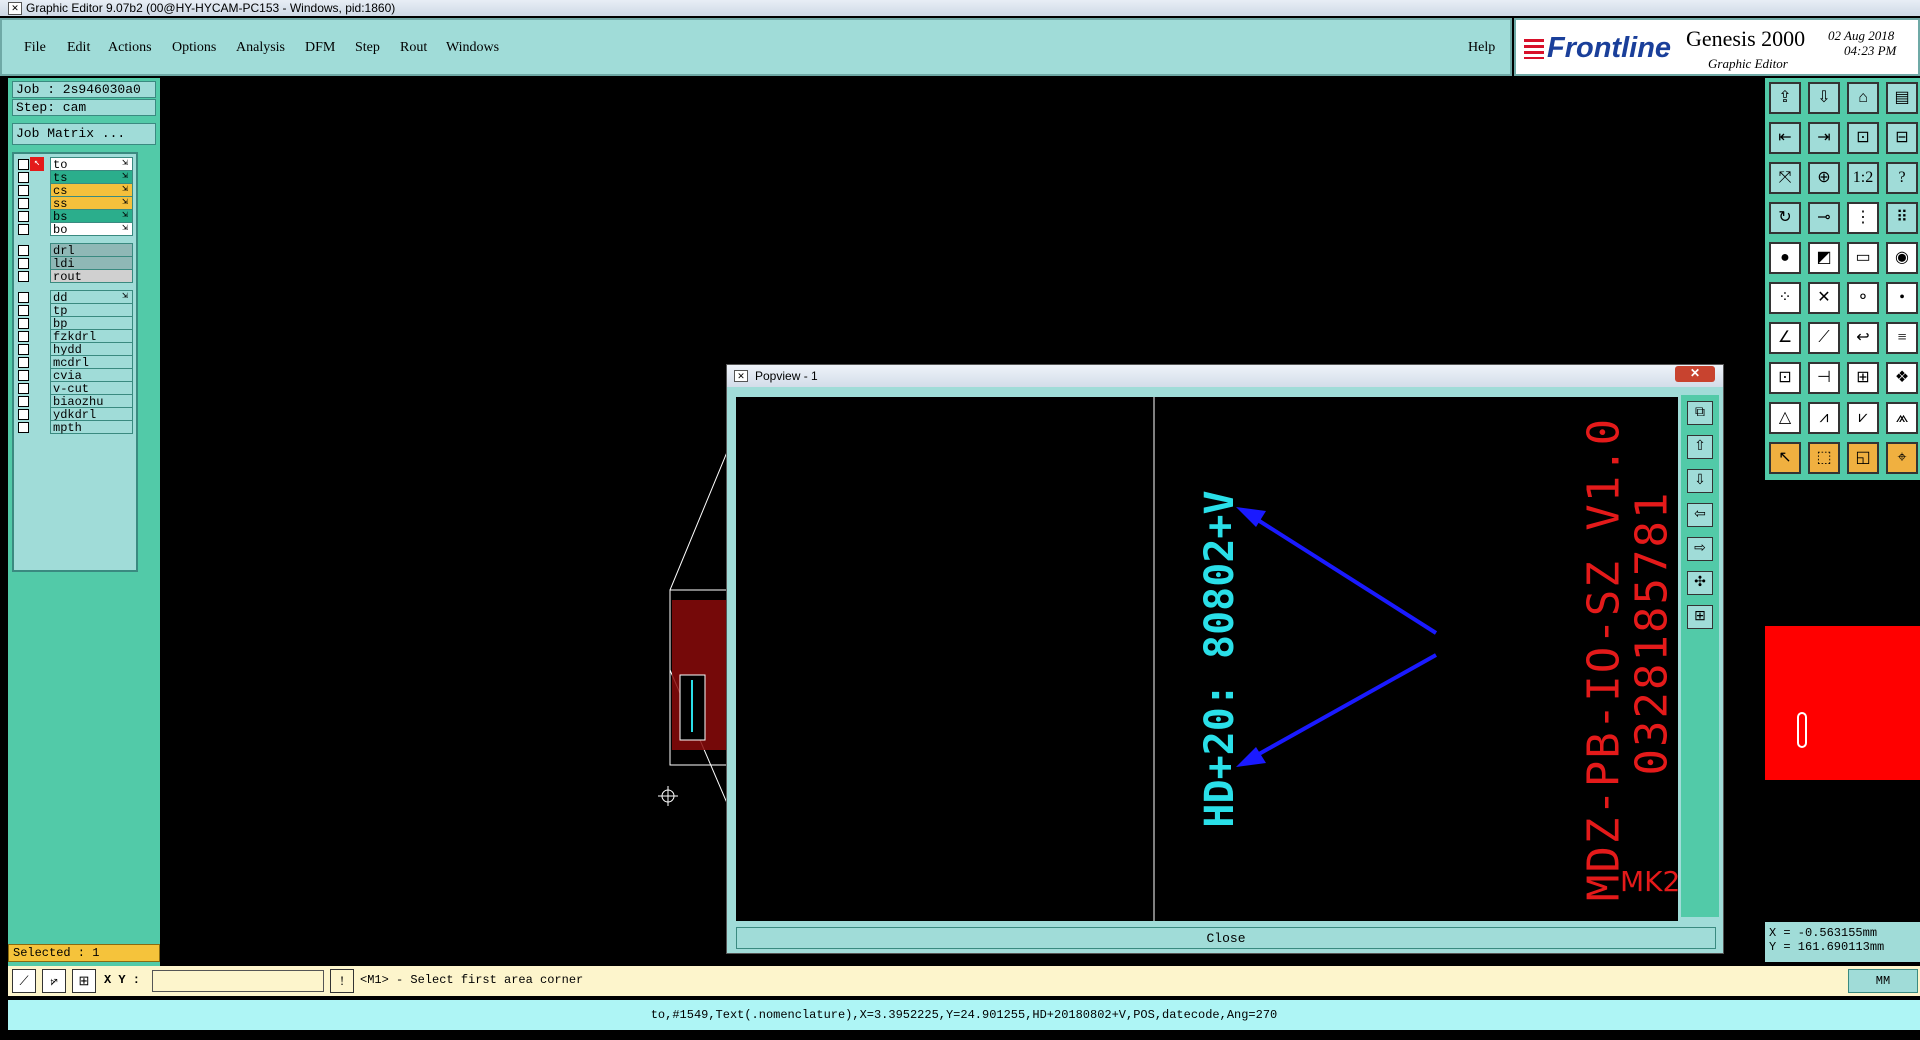  I want to click on layer-name: hydd, so click(91, 349).